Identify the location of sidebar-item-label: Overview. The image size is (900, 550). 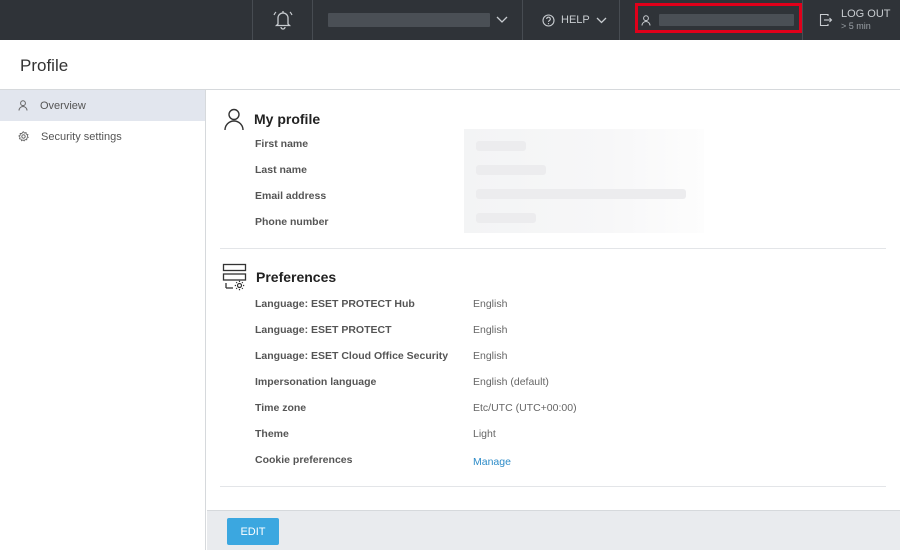
(63, 105).